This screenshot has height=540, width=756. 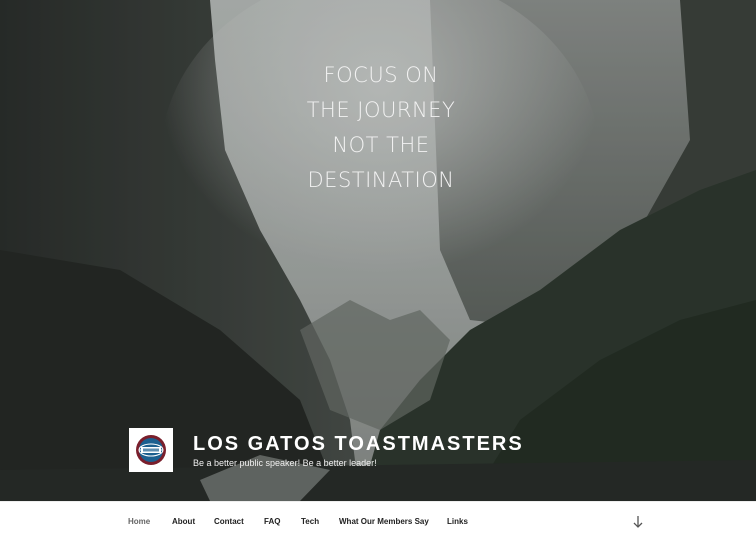 What do you see at coordinates (381, 75) in the screenshot?
I see `quote-line: FOCUS ON` at bounding box center [381, 75].